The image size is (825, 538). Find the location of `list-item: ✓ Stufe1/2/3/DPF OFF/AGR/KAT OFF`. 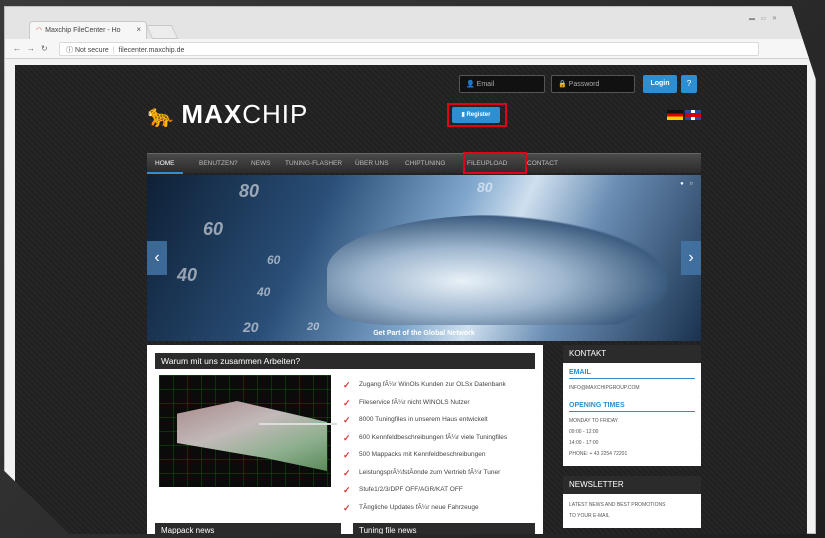

list-item: ✓ Stufe1/2/3/DPF OFF/AGR/KAT OFF is located at coordinates (403, 490).